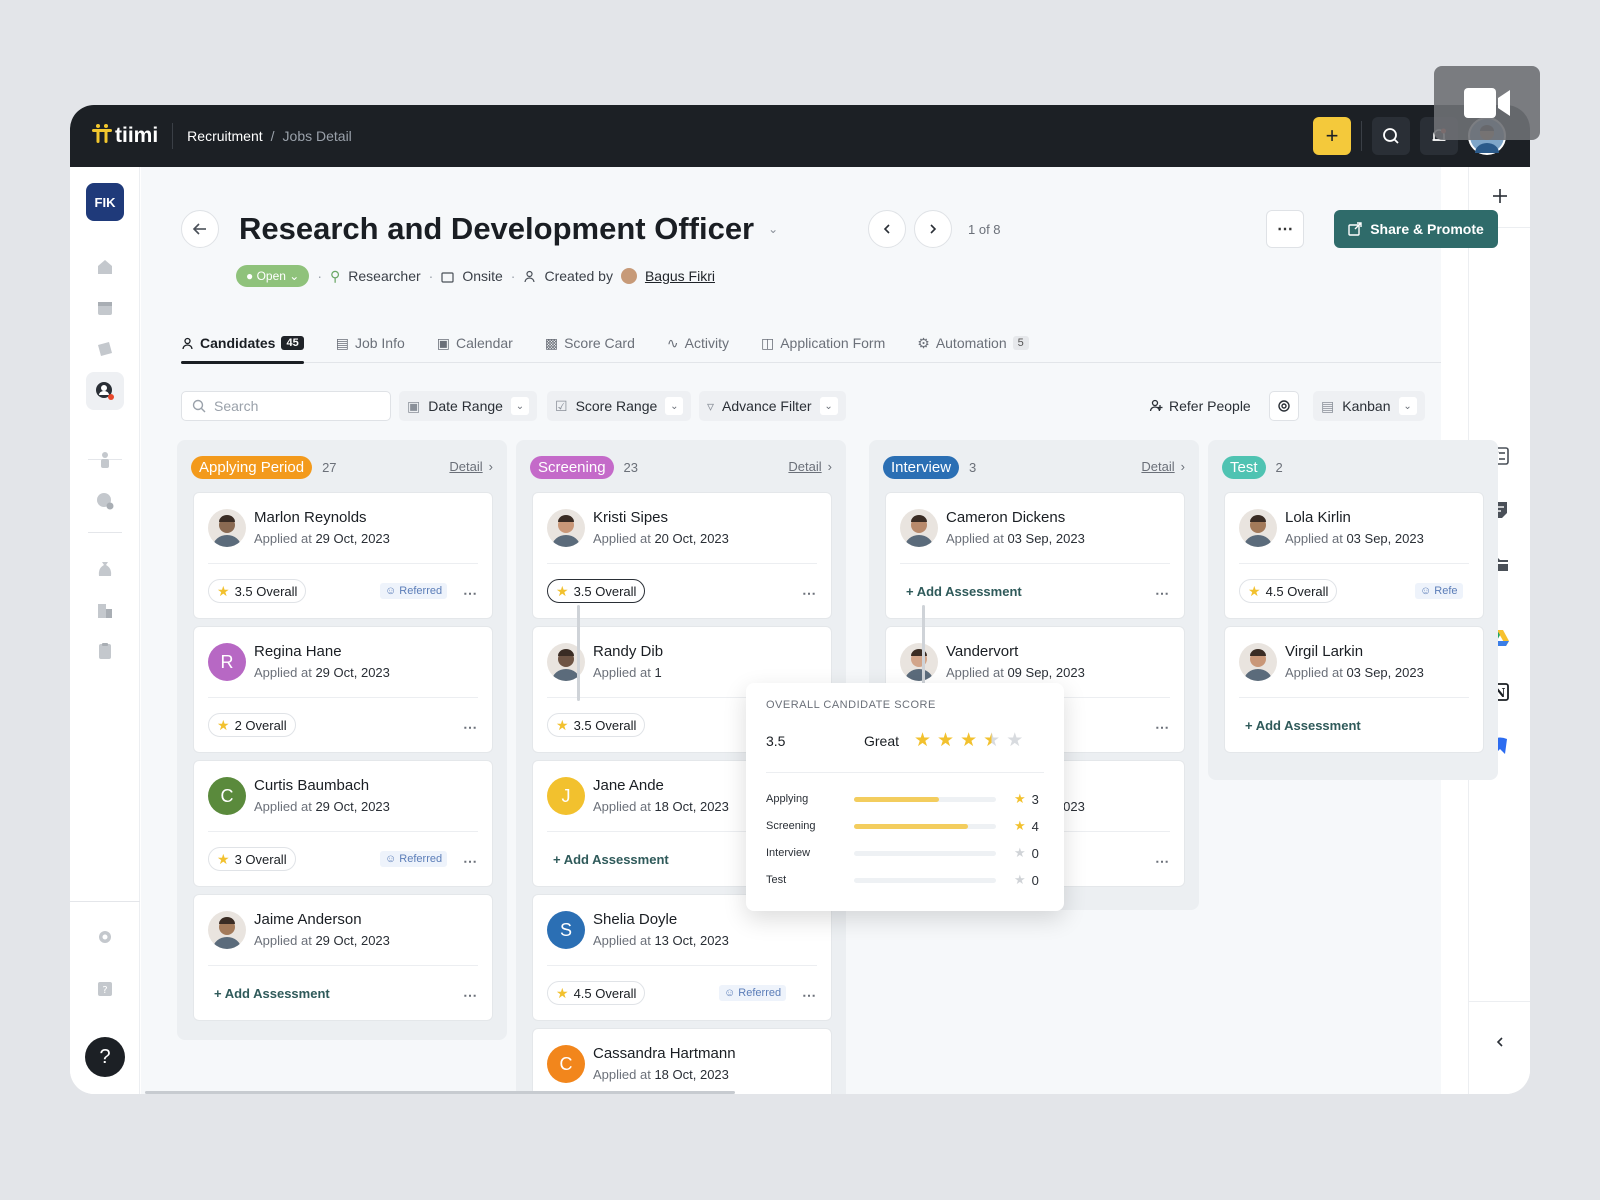 The image size is (1600, 1200). Describe the element at coordinates (370, 346) in the screenshot. I see `tab-job-info: ▤ Job Info` at that location.